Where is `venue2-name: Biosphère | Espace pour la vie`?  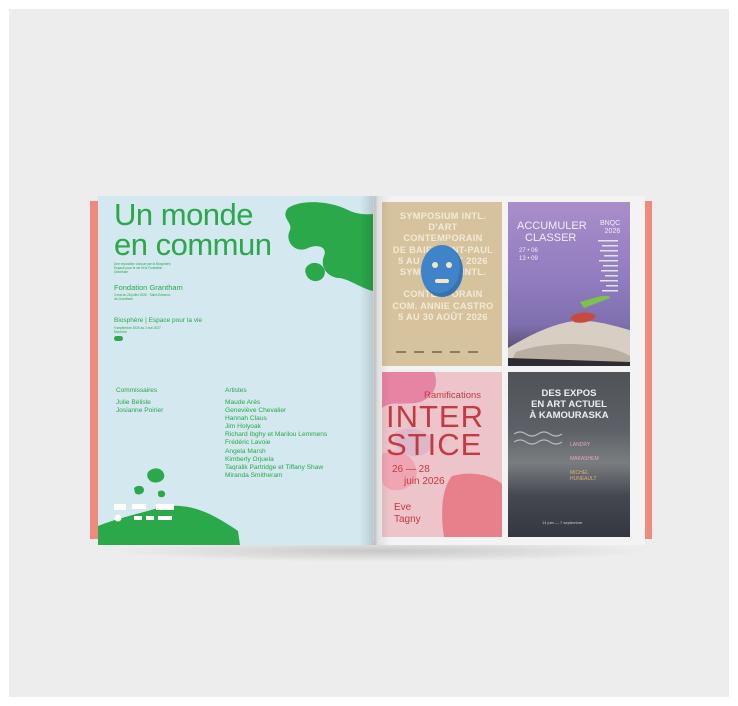 venue2-name: Biosphère | Espace pour la vie is located at coordinates (158, 320).